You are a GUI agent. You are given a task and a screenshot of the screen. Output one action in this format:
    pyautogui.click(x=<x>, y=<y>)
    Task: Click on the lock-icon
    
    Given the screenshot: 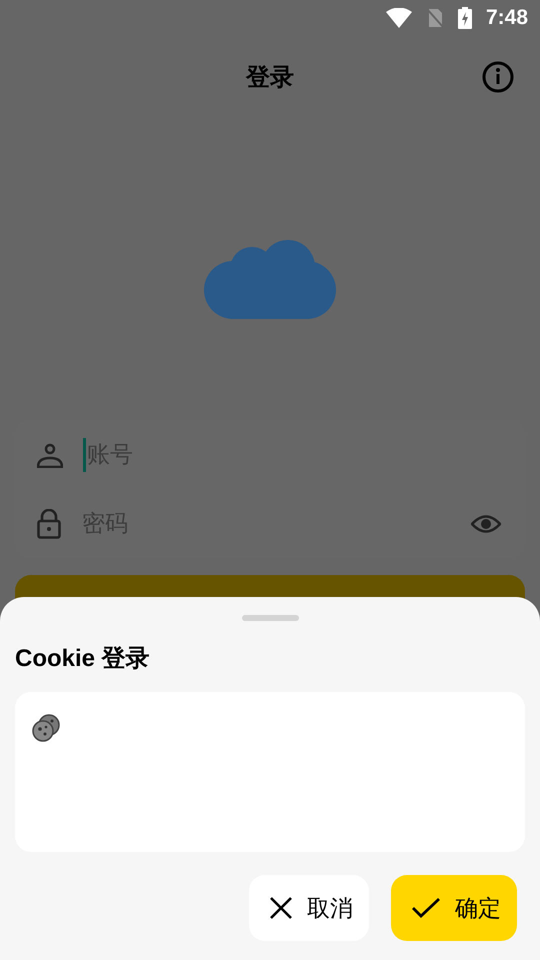 What is the action you would take?
    pyautogui.click(x=49, y=523)
    